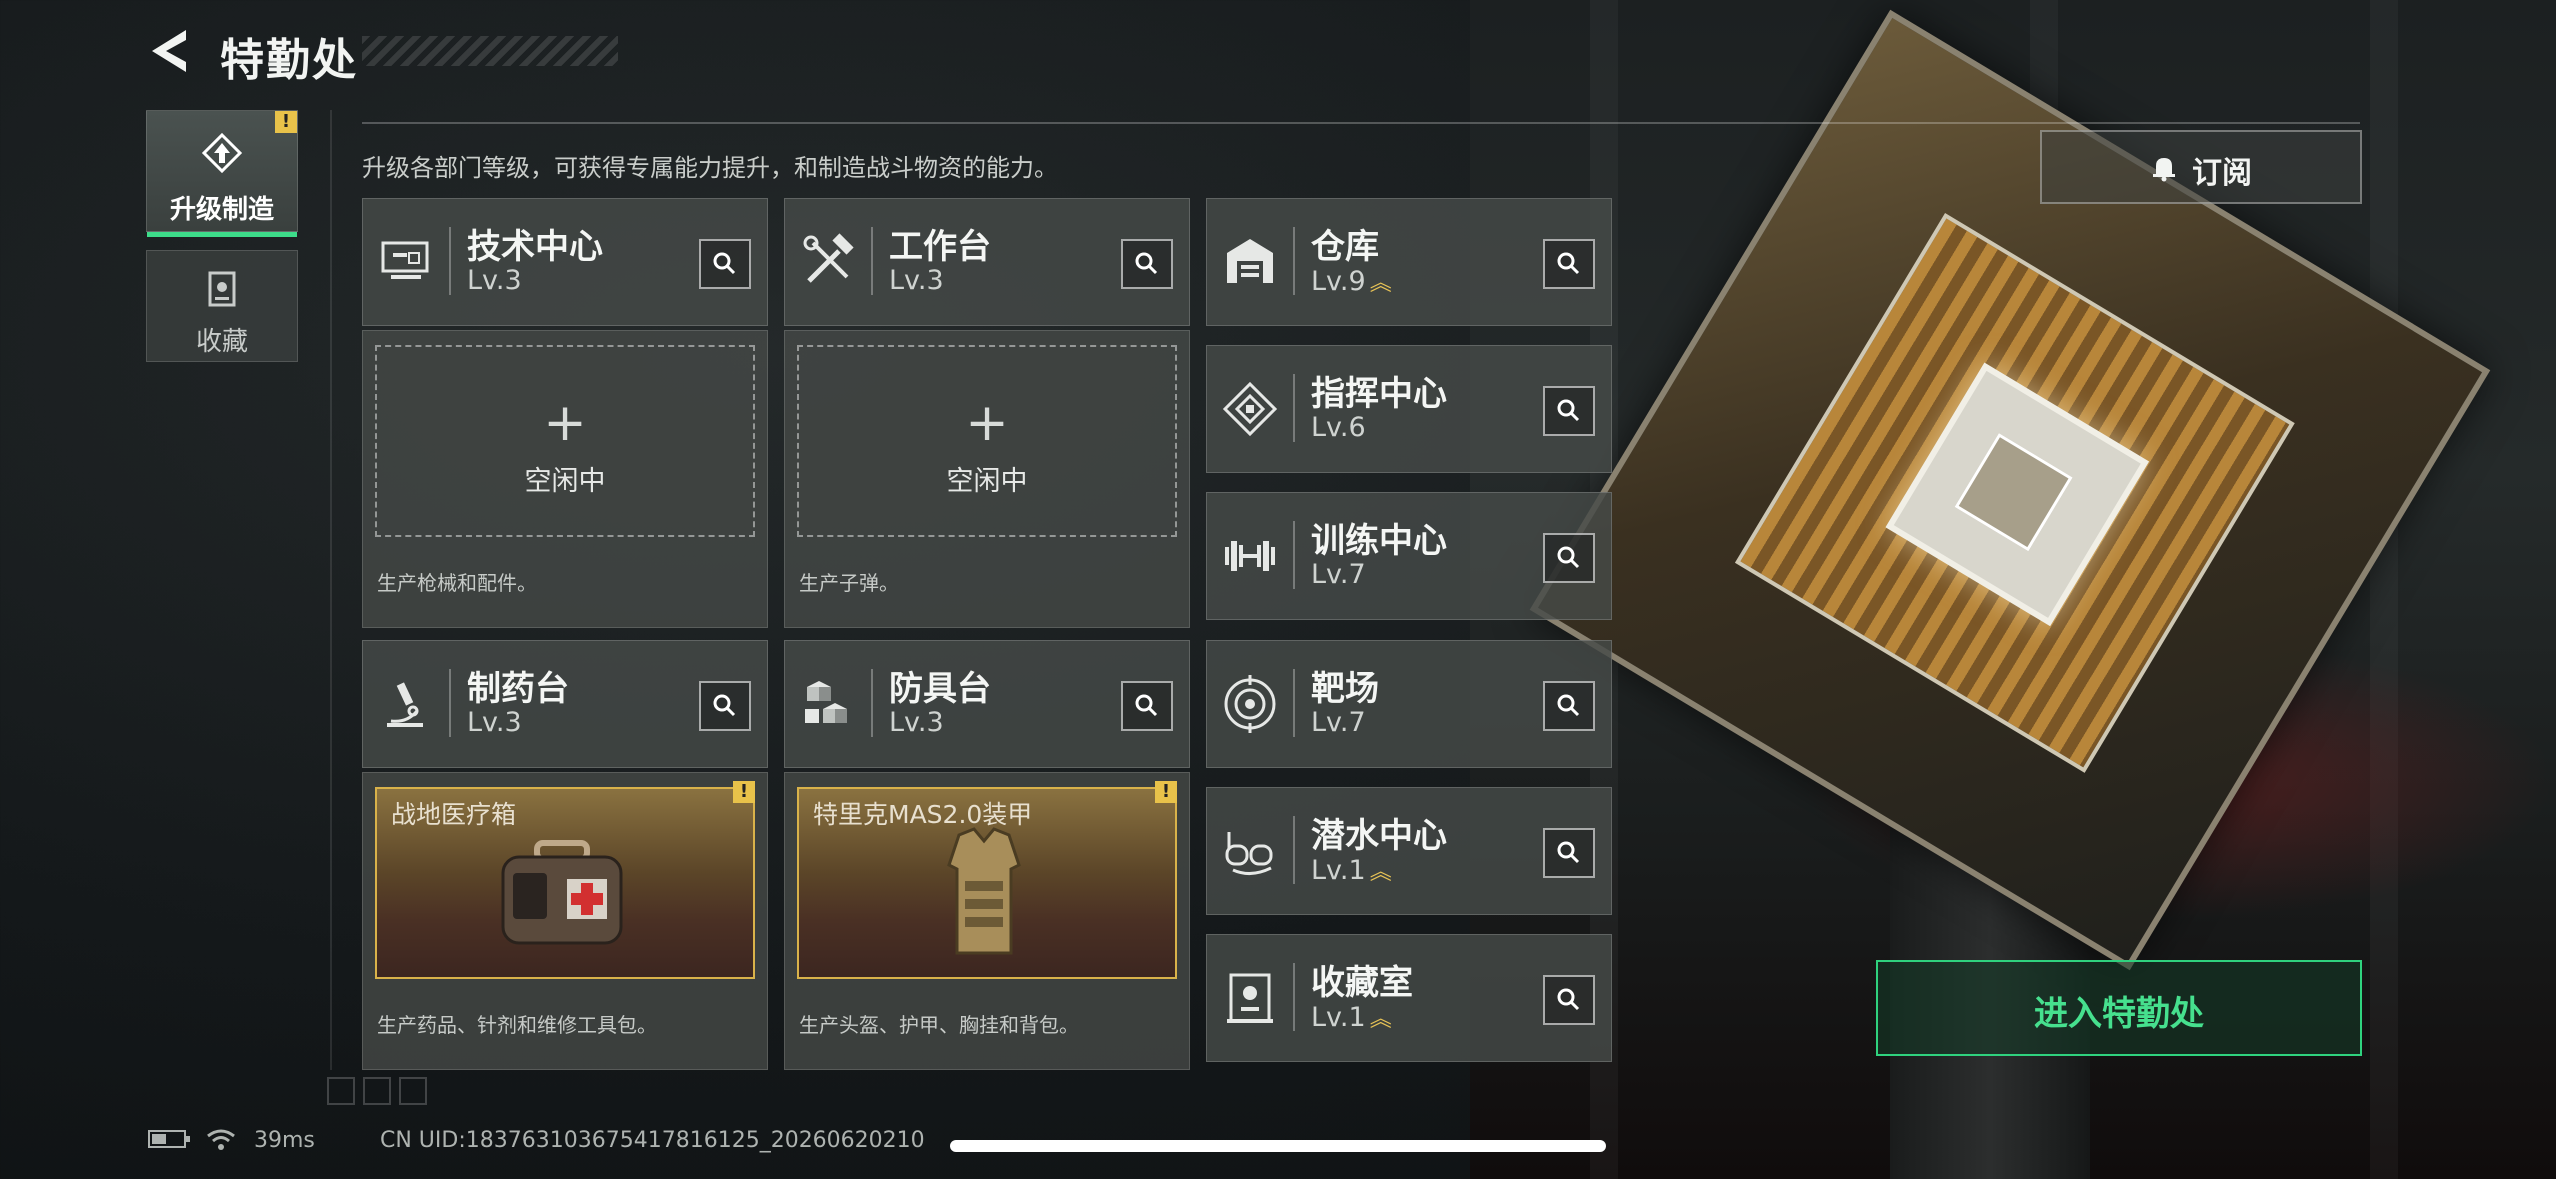 Image resolution: width=2556 pixels, height=1179 pixels. I want to click on armor-vest-image, so click(984, 895).